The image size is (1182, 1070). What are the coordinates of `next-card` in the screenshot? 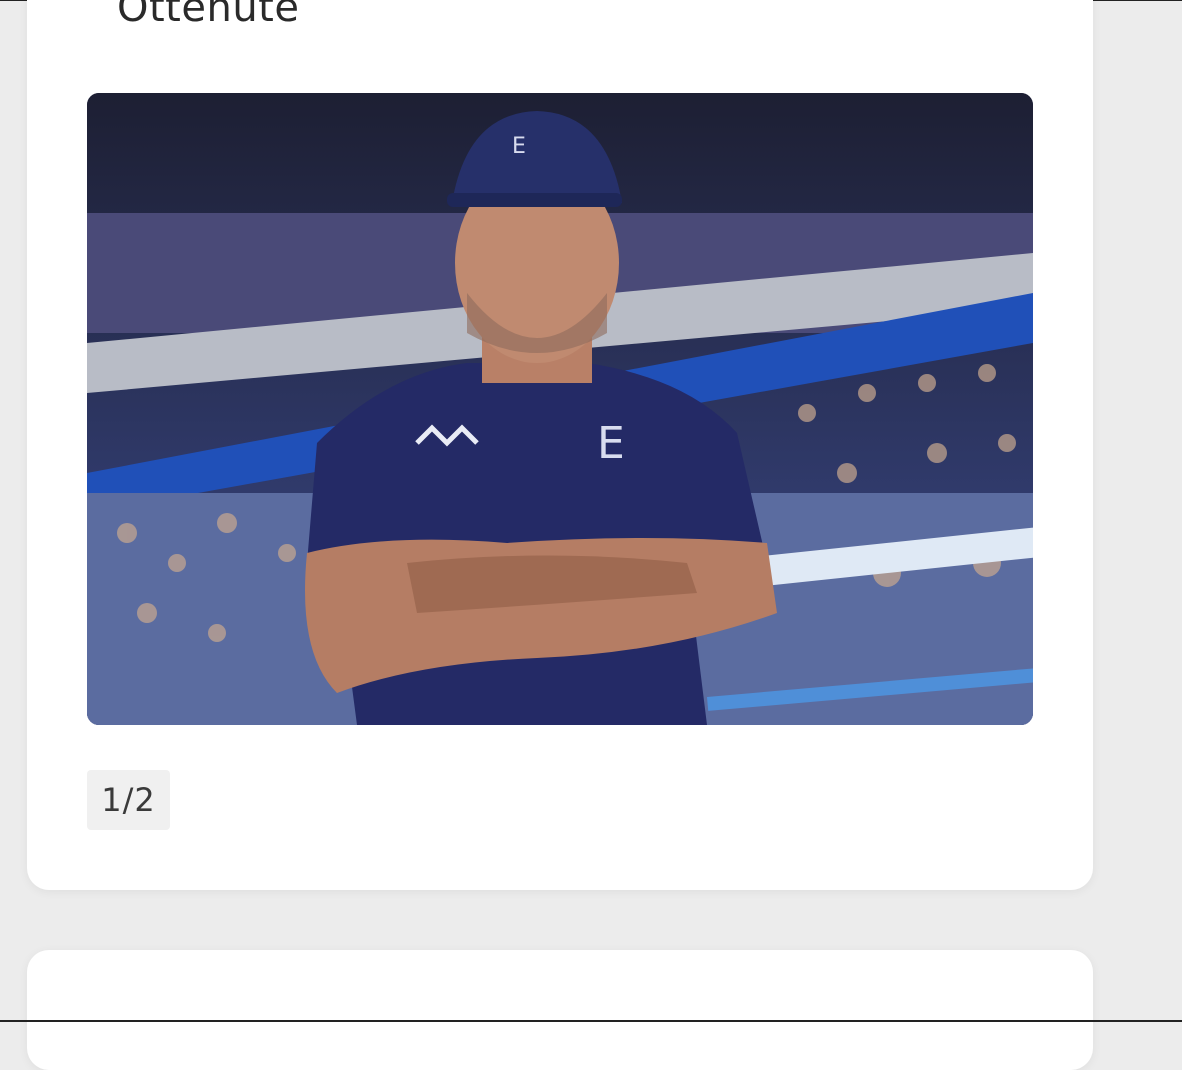 It's located at (560, 1010).